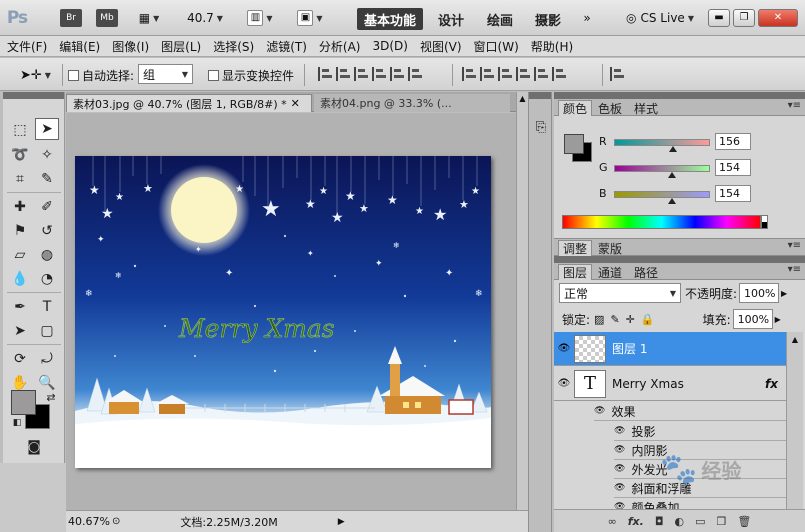 This screenshot has width=805, height=532. I want to click on pen-tool-icon: ✒, so click(20, 307).